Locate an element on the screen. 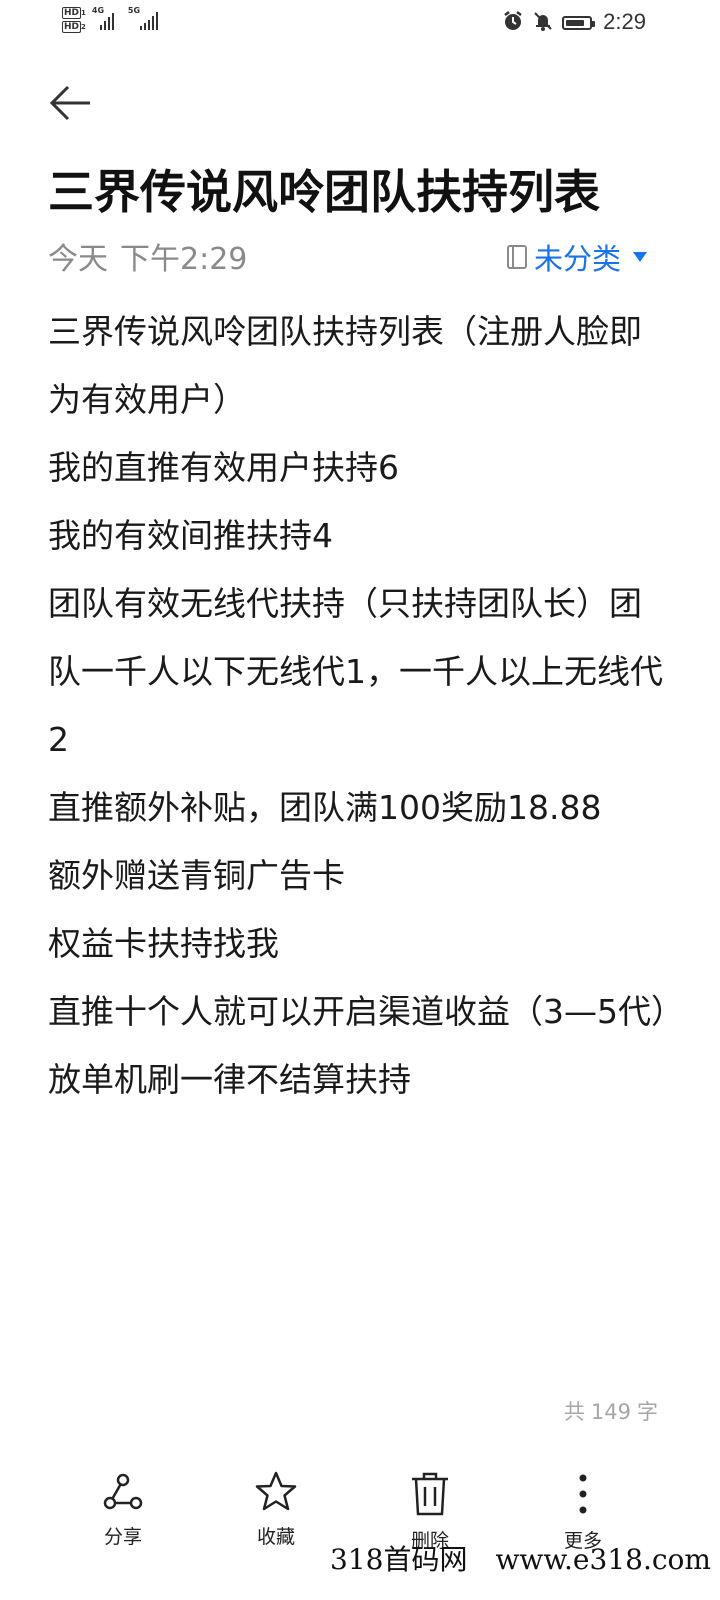  favorite-label: 收藏 is located at coordinates (275, 1537).